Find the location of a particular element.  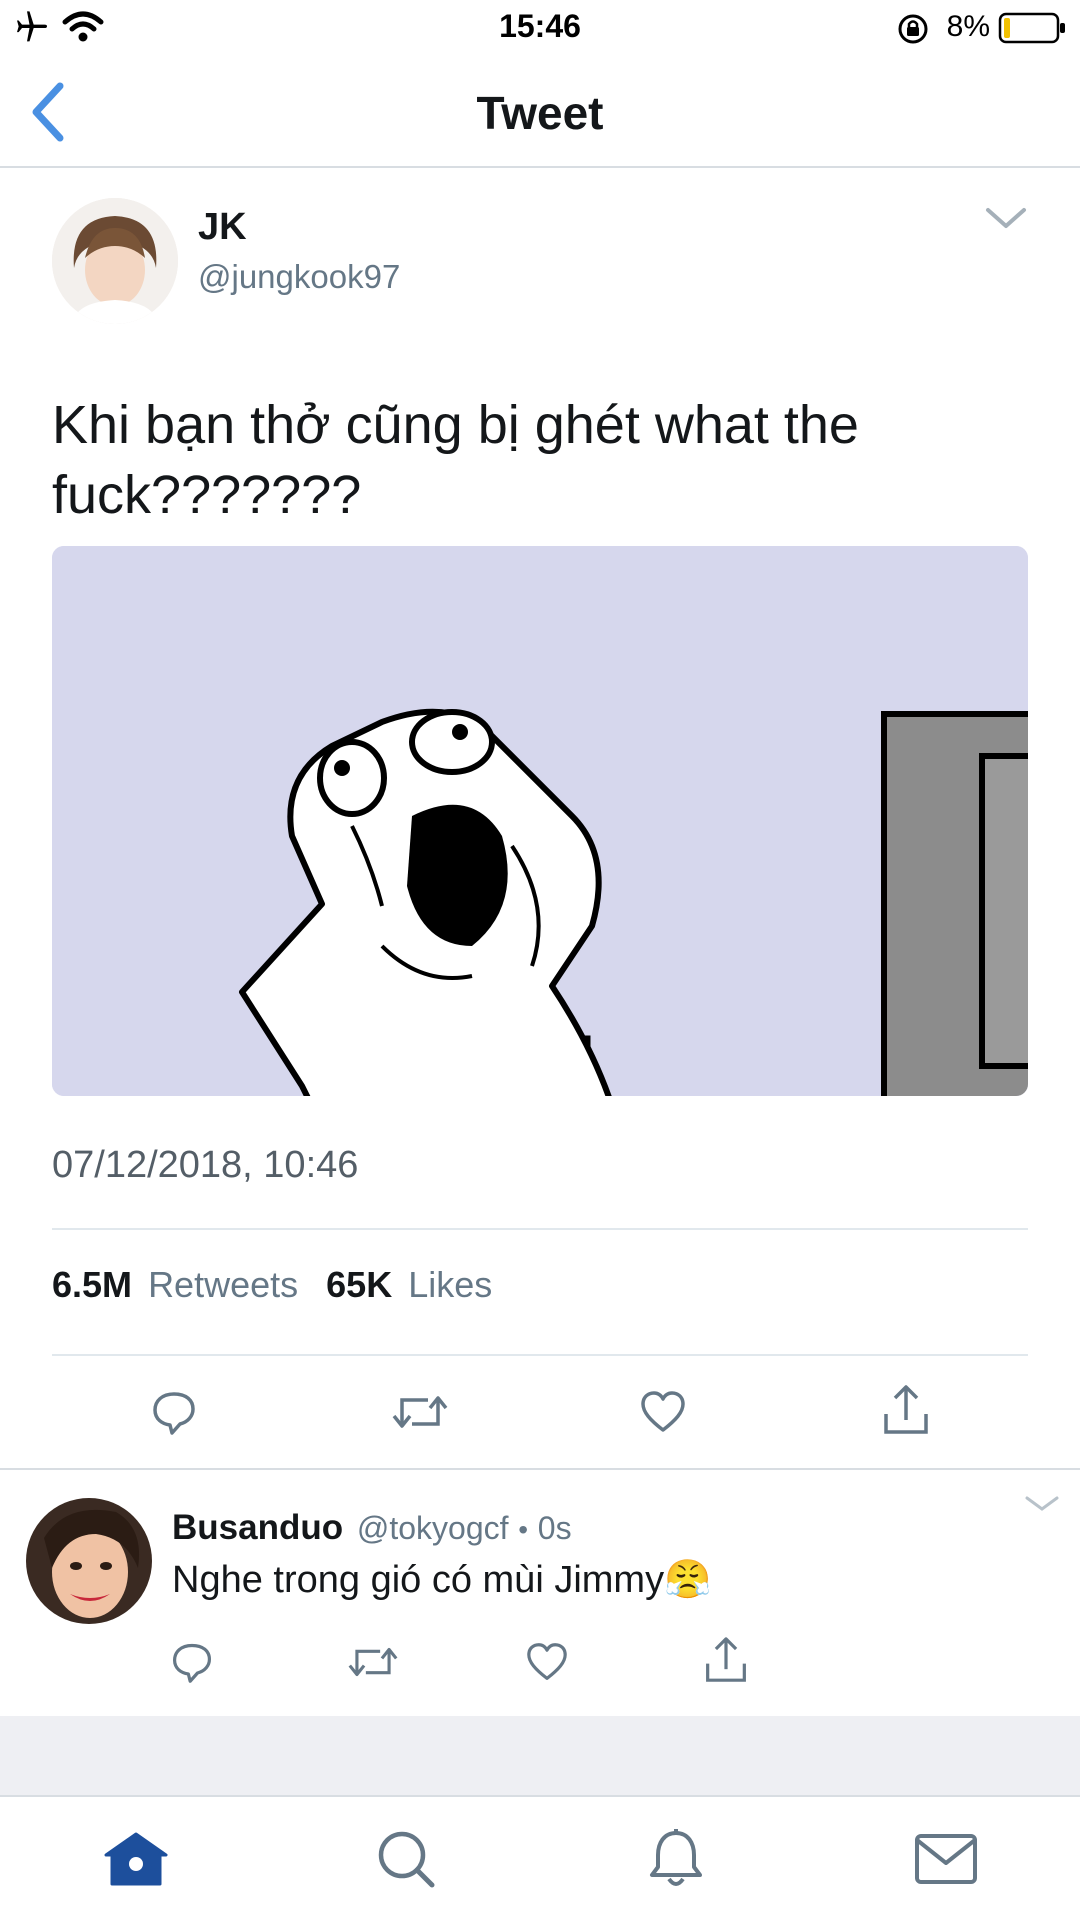

author-avatar is located at coordinates (115, 261).